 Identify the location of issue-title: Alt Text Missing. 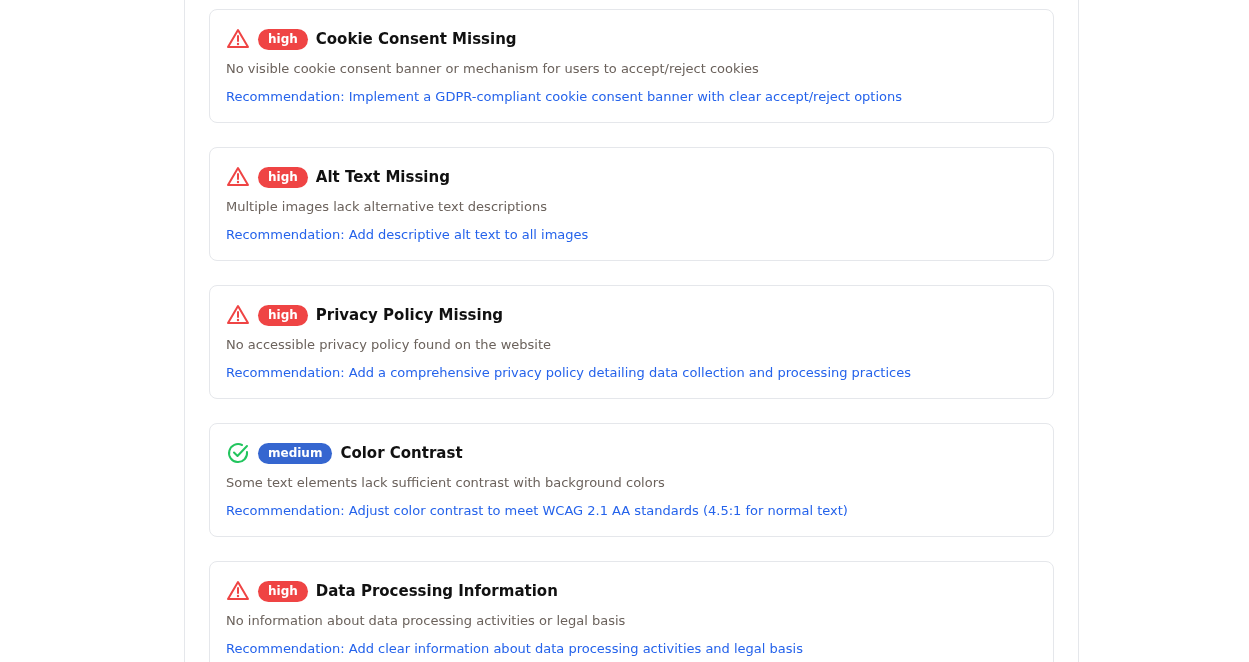
(382, 177).